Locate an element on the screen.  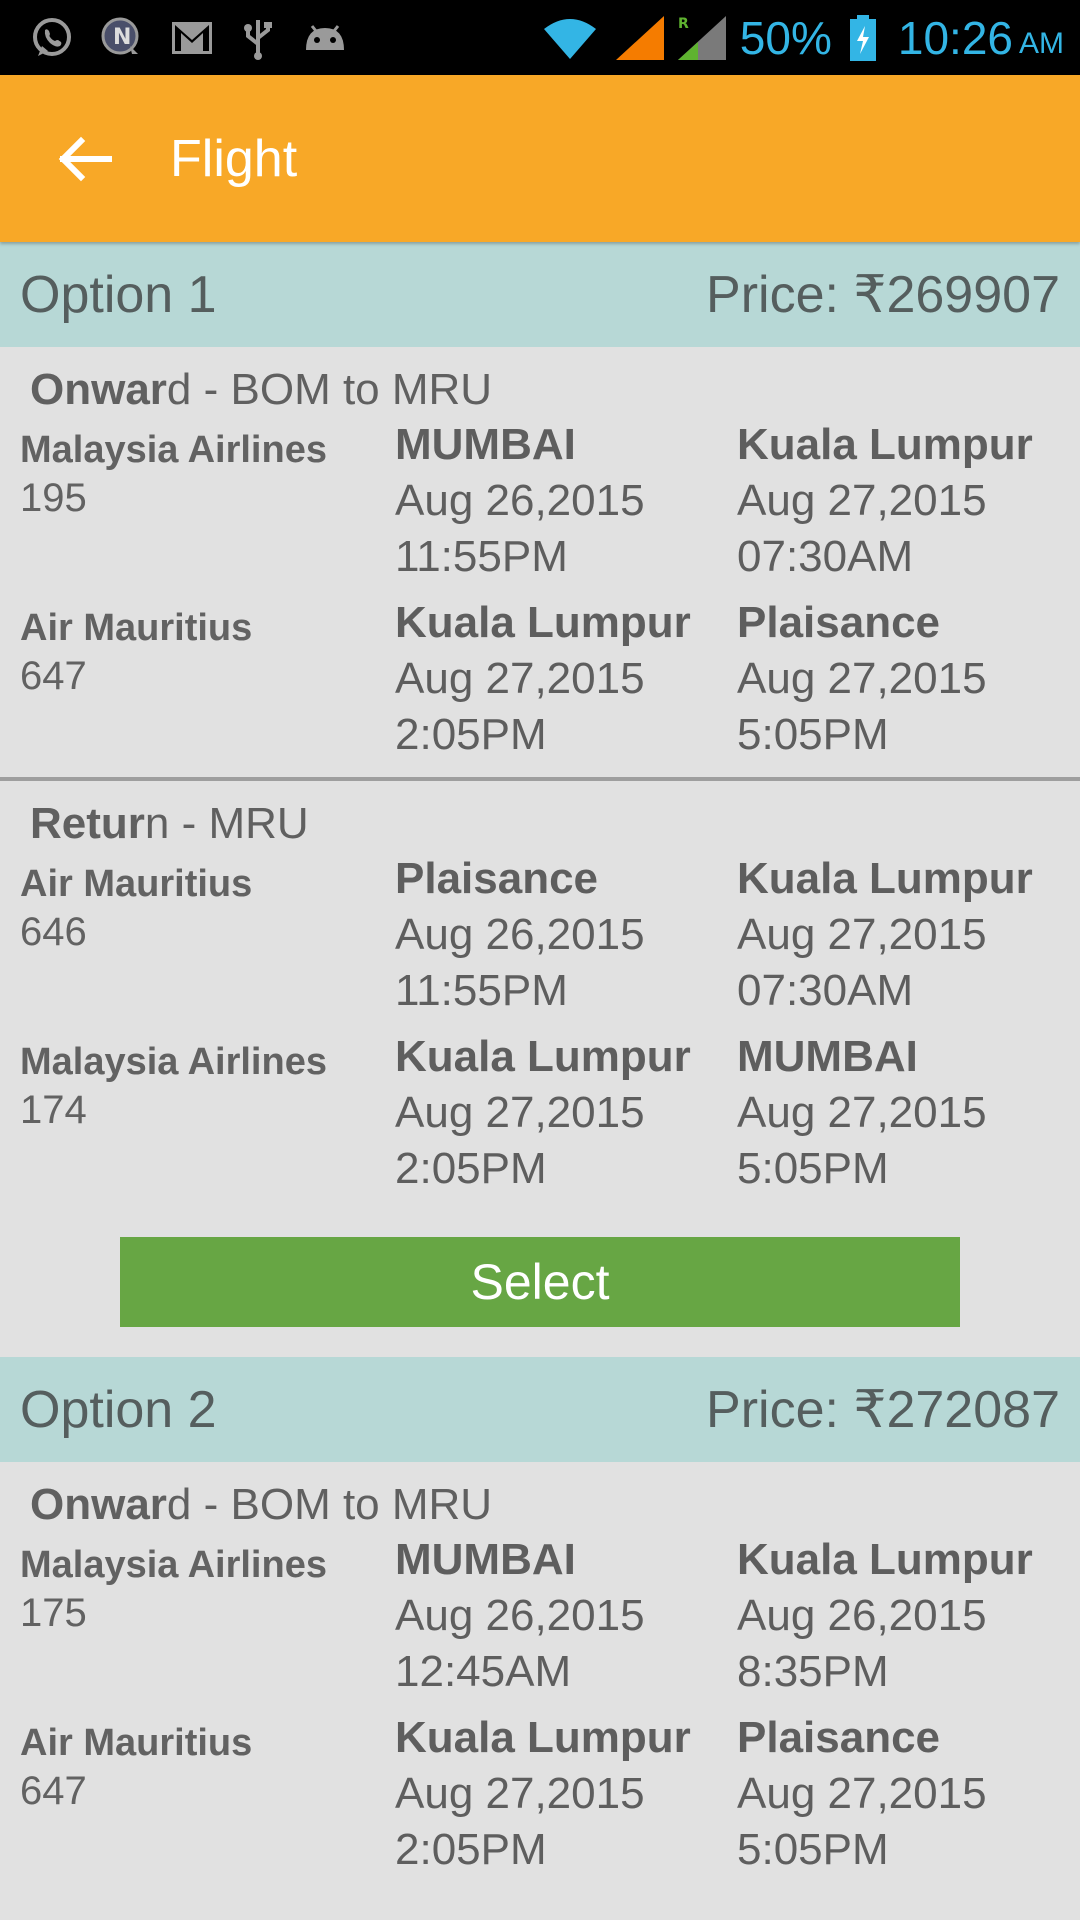
option-header: Option 2 Price: ₹272087 is located at coordinates (540, 1409).